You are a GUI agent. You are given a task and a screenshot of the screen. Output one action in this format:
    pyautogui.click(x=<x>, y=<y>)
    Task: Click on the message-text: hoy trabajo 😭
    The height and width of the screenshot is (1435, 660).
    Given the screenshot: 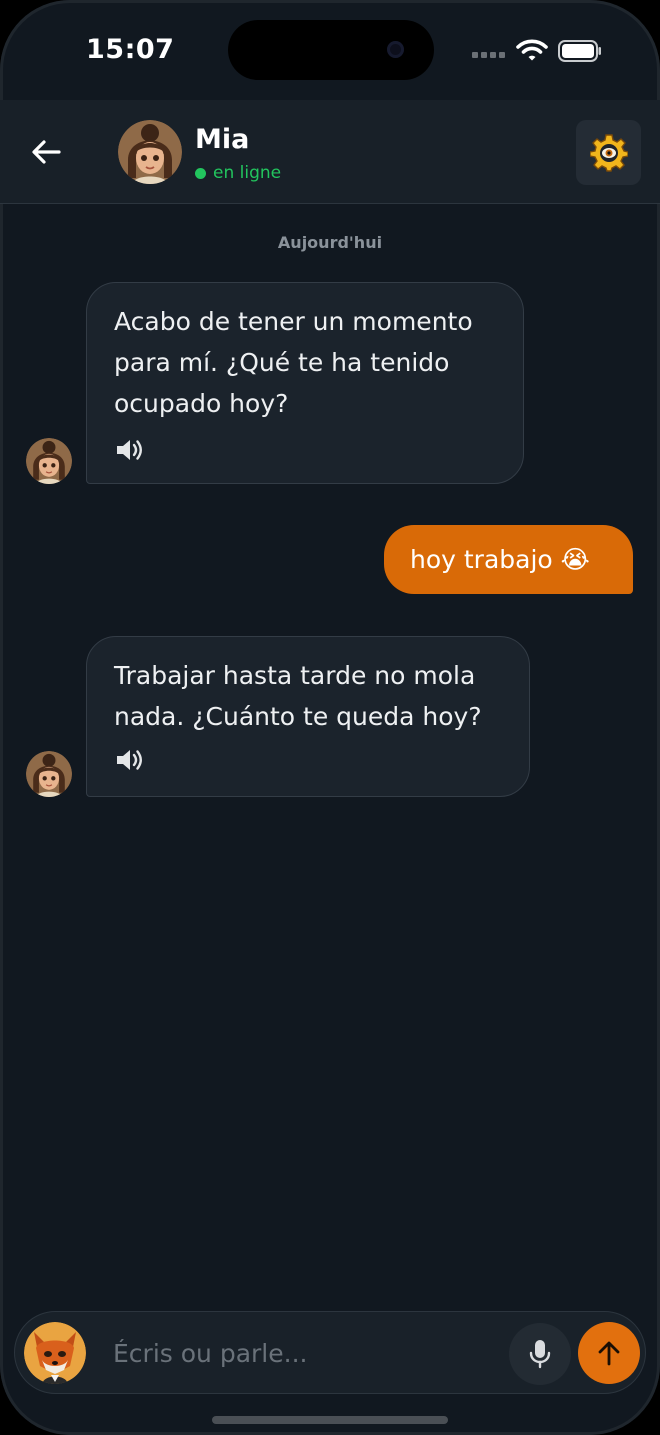 What is the action you would take?
    pyautogui.click(x=500, y=559)
    